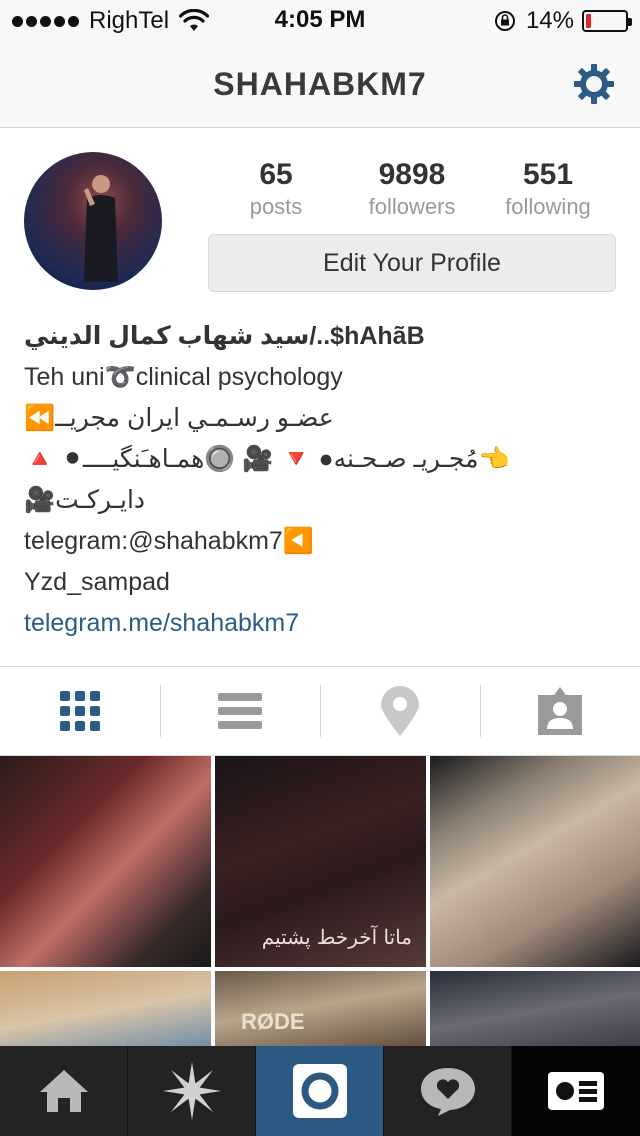 The width and height of the screenshot is (640, 1136). Describe the element at coordinates (85, 500) in the screenshot. I see `bio-line-4: 🎥دایـرکـت` at that location.